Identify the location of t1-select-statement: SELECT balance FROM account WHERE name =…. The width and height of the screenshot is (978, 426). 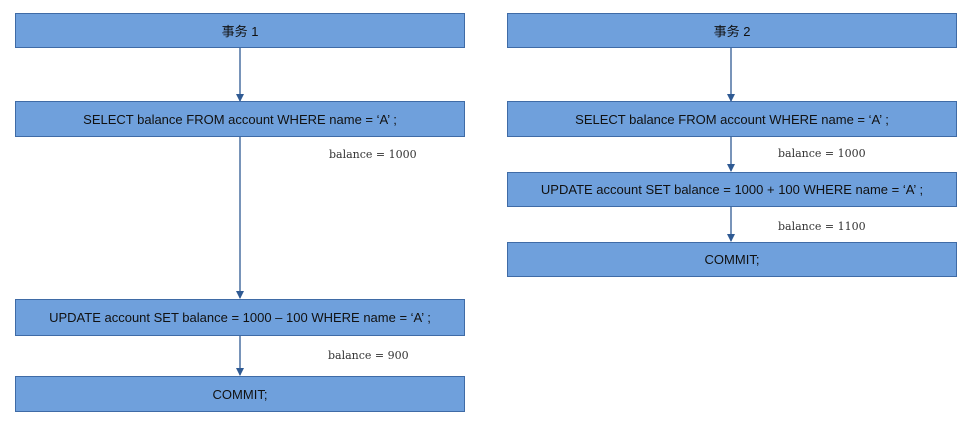
(240, 119).